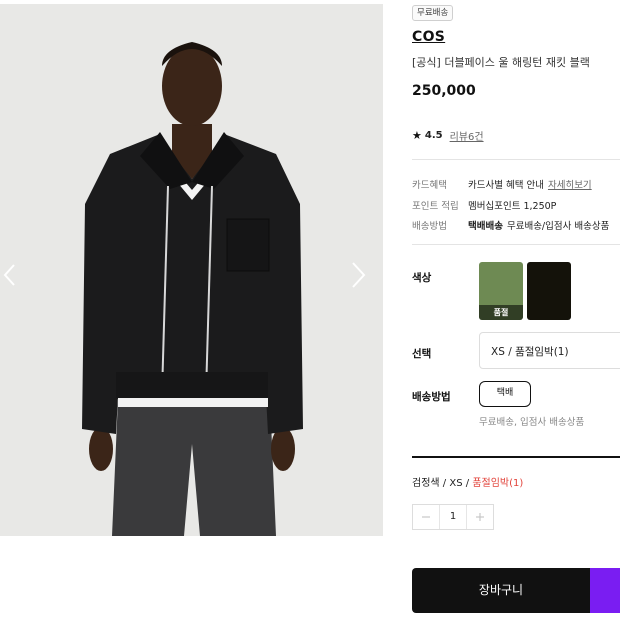 The width and height of the screenshot is (620, 620). I want to click on stock-warning: 품절임박(1), so click(498, 483).